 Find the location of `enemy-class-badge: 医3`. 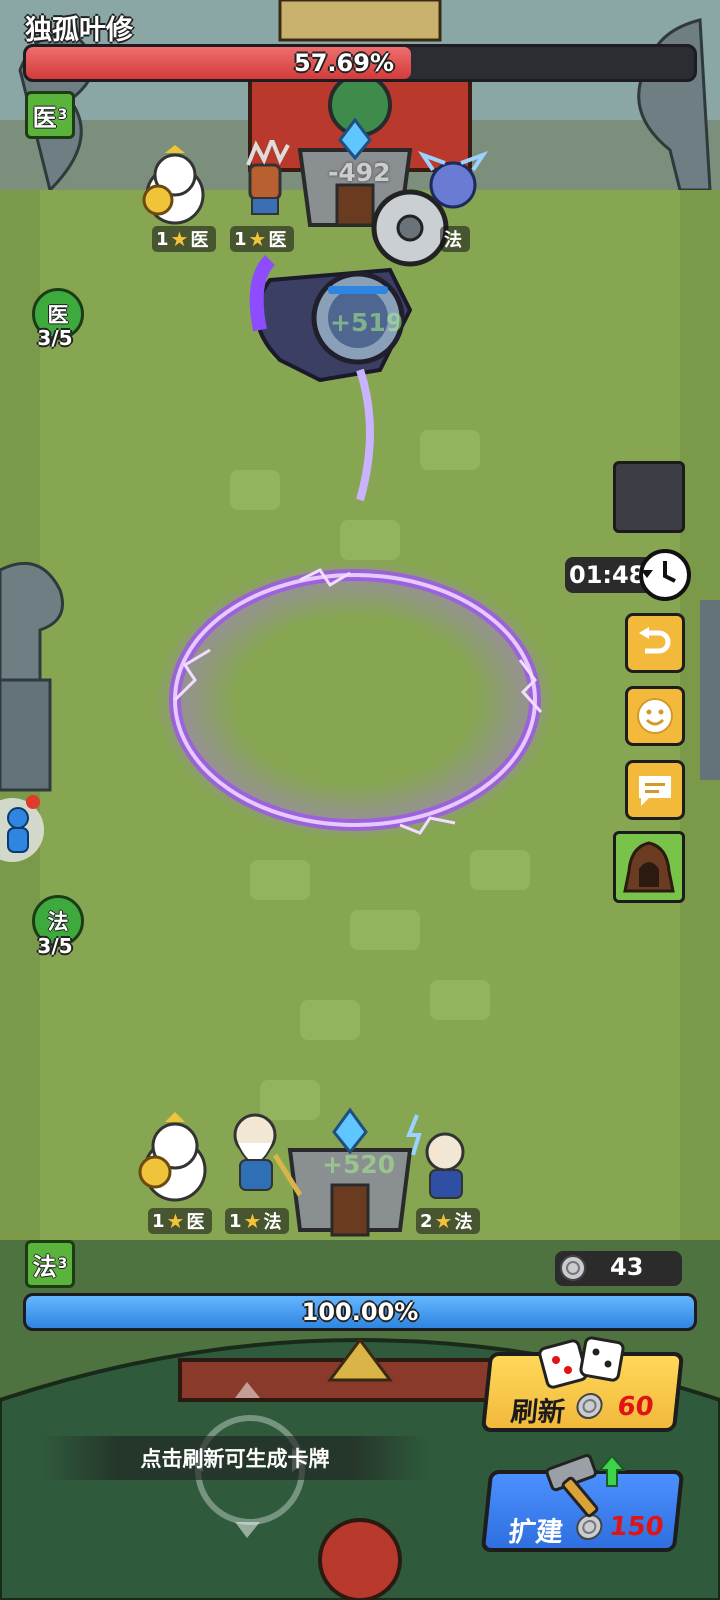

enemy-class-badge: 医3 is located at coordinates (50, 115).